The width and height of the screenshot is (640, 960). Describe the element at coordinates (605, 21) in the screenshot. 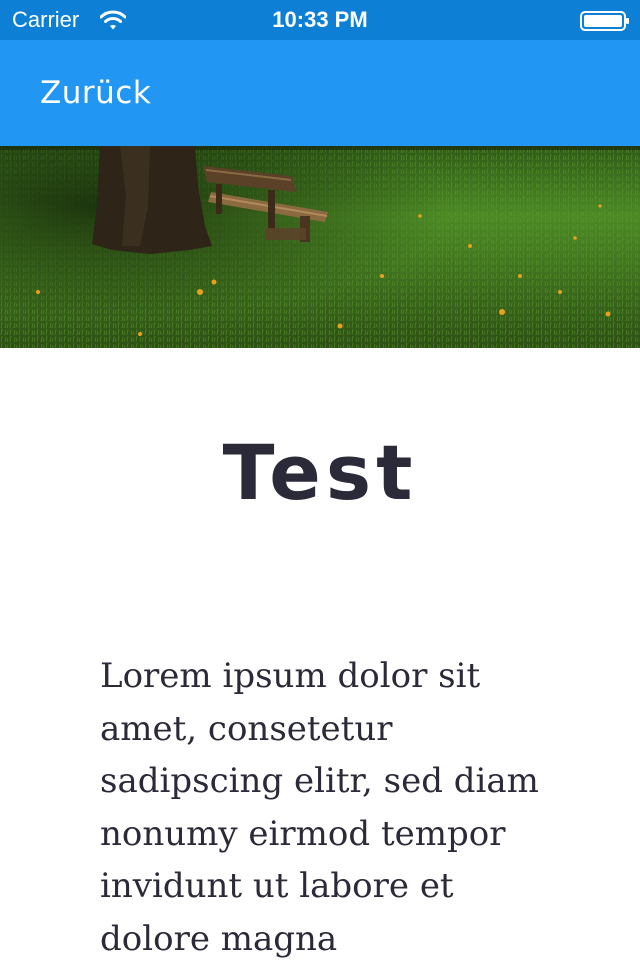

I see `battery-icon` at that location.